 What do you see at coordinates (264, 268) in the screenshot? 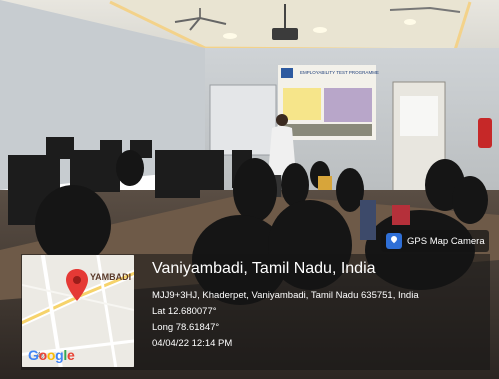
I see `location-title: Vaniyambadi, Tamil Nadu, India` at bounding box center [264, 268].